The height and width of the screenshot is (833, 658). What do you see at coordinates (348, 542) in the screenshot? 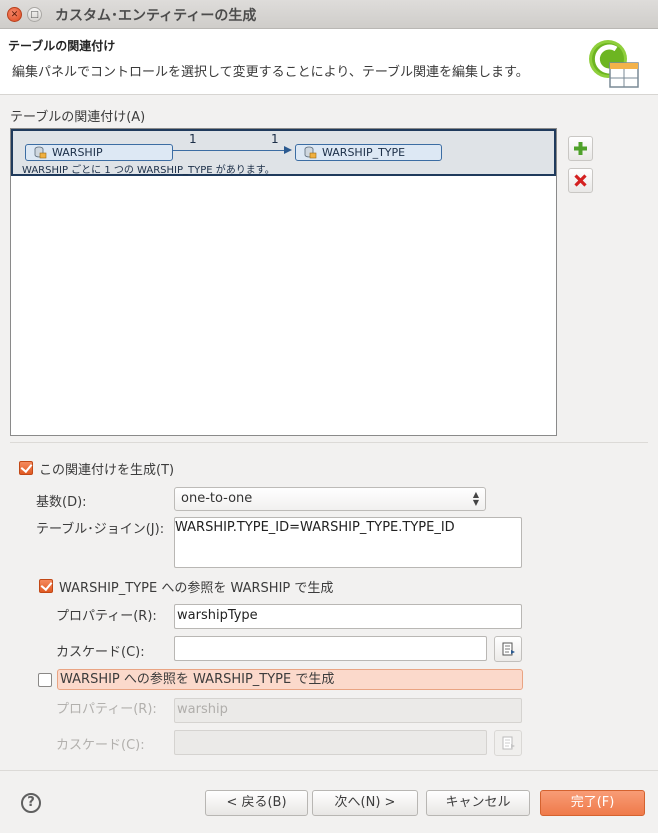
I see `table-join-textarea: WARSHIP.TYPE_ID=WARSHIP_TYPE.TYPE_ID` at bounding box center [348, 542].